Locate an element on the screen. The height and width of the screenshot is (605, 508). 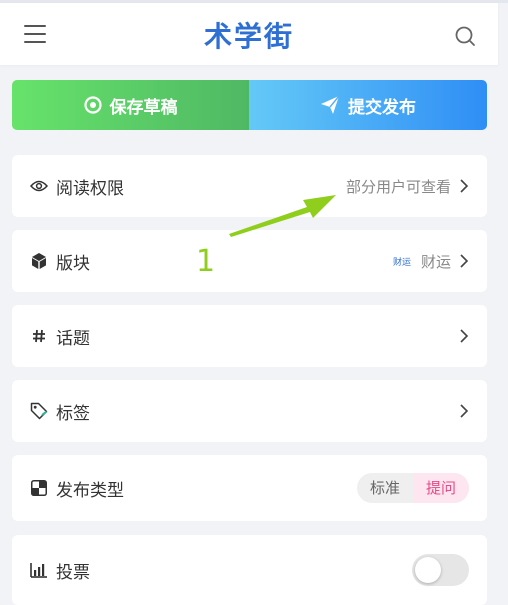
section-tag: 财运 is located at coordinates (401, 262).